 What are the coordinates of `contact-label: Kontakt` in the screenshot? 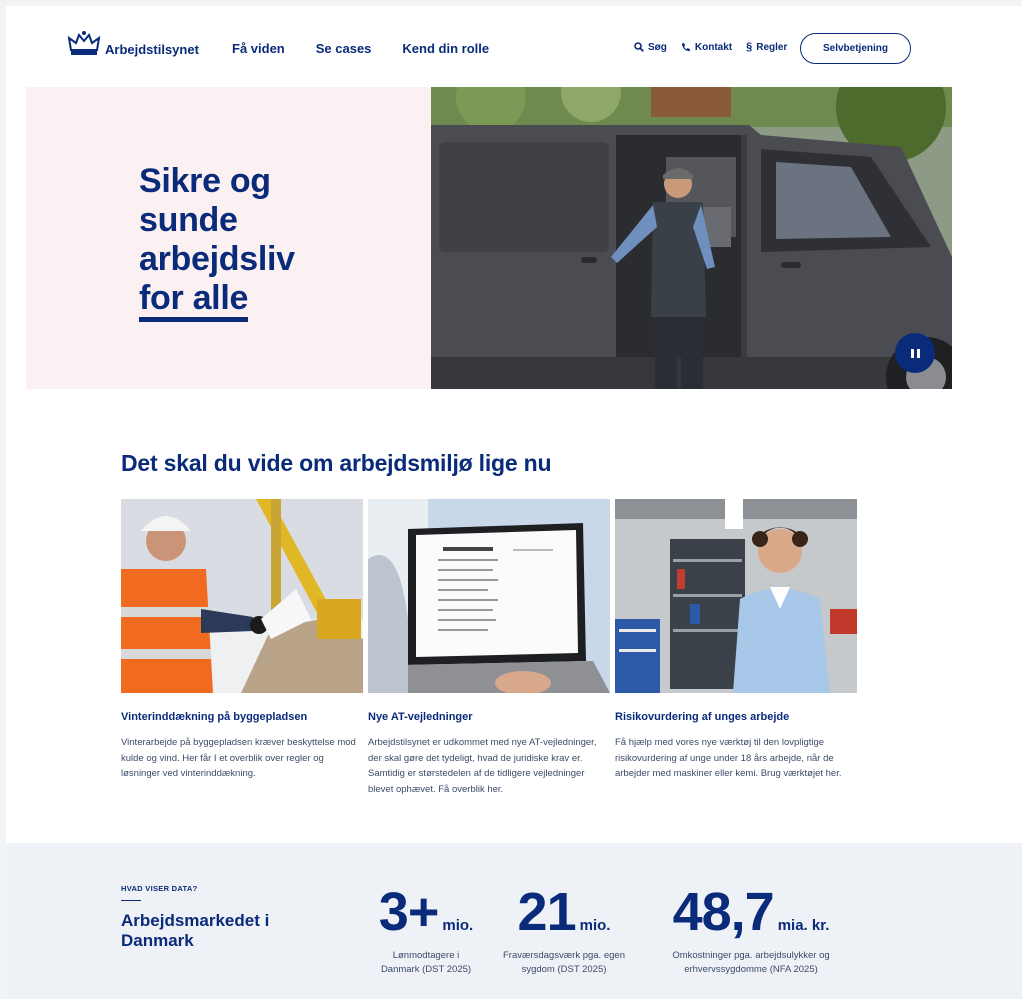 It's located at (713, 47).